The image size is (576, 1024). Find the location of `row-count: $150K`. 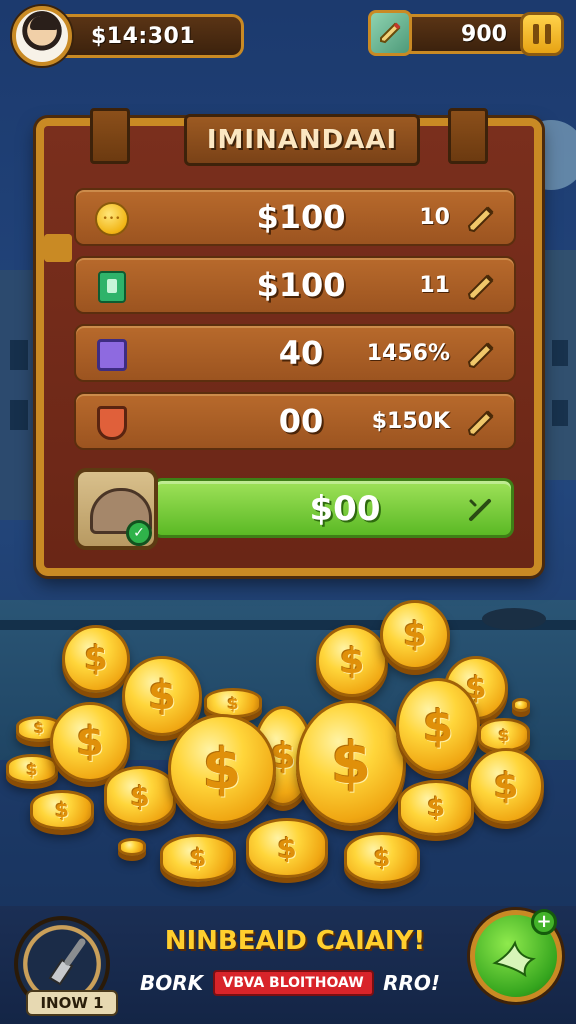

row-count: $150K is located at coordinates (410, 421).